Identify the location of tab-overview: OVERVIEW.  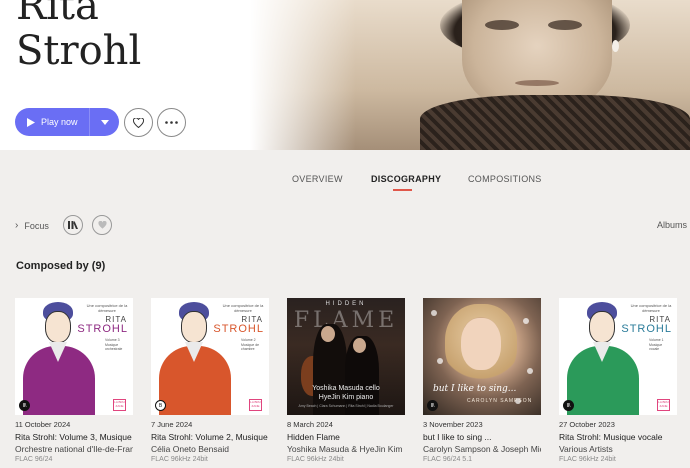
(317, 179).